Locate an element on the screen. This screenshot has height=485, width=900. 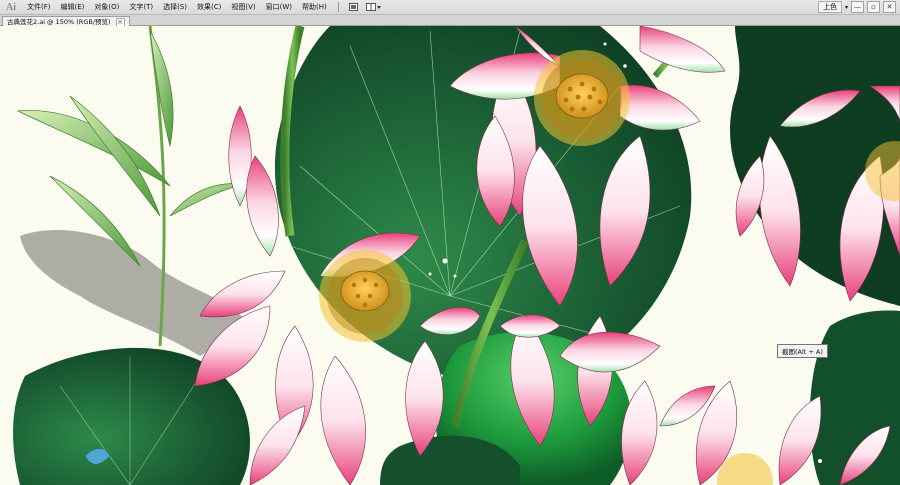
document-tab-bar: 古典莲花2.ai @ 150% (RGB/预览) × is located at coordinates (450, 21).